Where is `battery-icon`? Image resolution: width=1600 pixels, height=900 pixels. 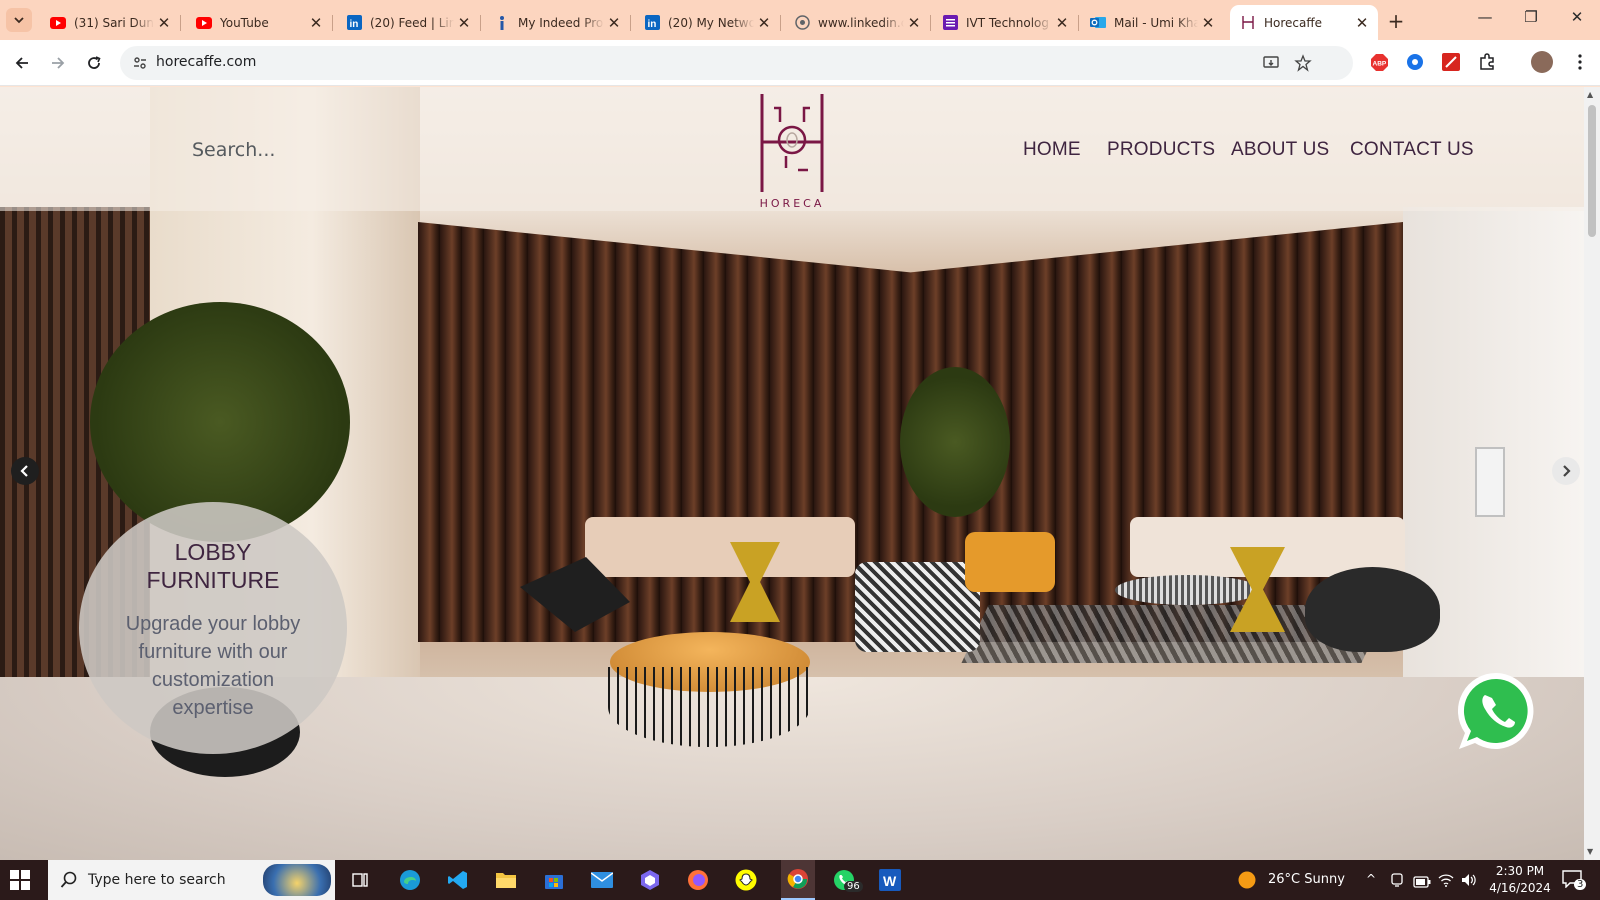
battery-icon is located at coordinates (1422, 882).